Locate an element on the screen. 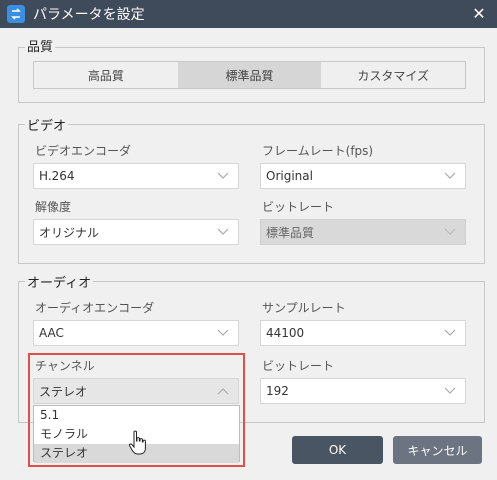  ok-button: OK is located at coordinates (337, 450).